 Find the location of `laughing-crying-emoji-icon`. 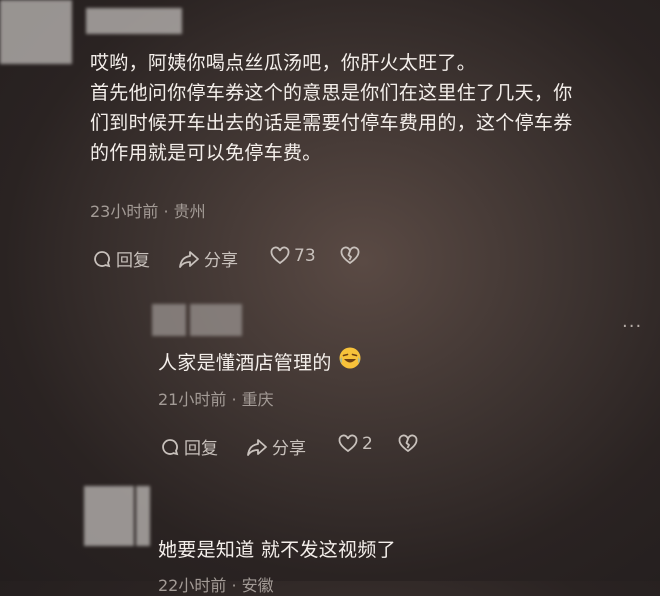

laughing-crying-emoji-icon is located at coordinates (350, 362).